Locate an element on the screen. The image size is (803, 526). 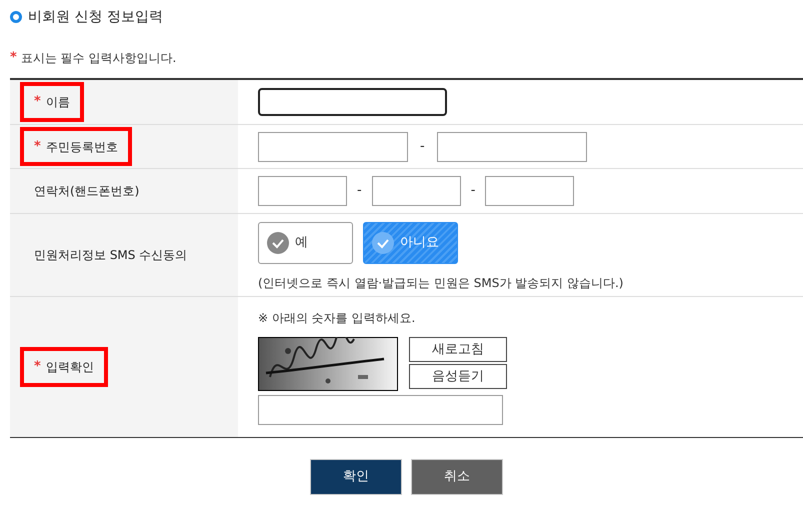
radio-option: 예 is located at coordinates (305, 243).